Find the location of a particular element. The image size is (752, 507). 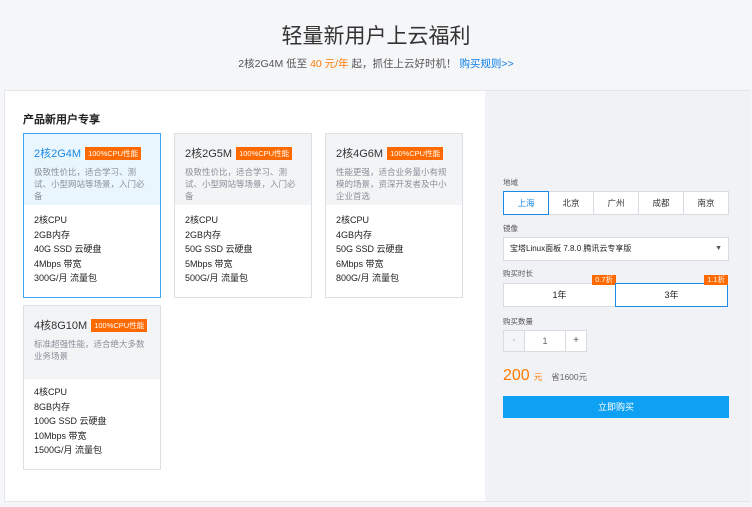

image-label: 镜像 is located at coordinates (510, 228).